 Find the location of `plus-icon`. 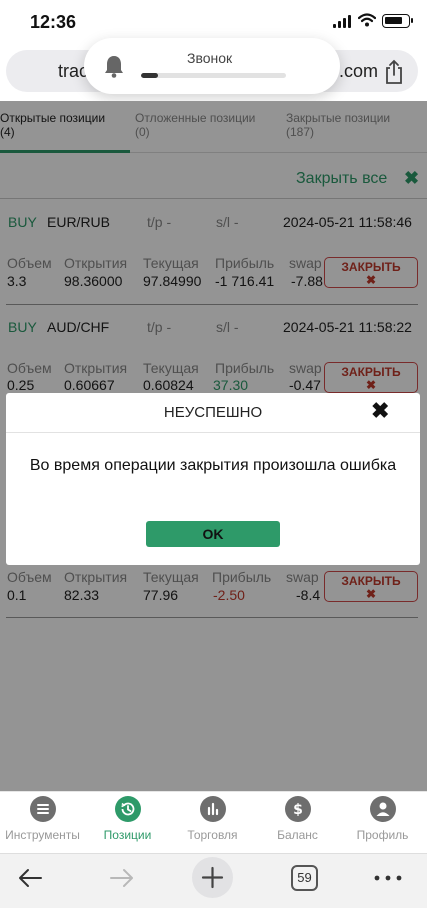

plus-icon is located at coordinates (212, 877).